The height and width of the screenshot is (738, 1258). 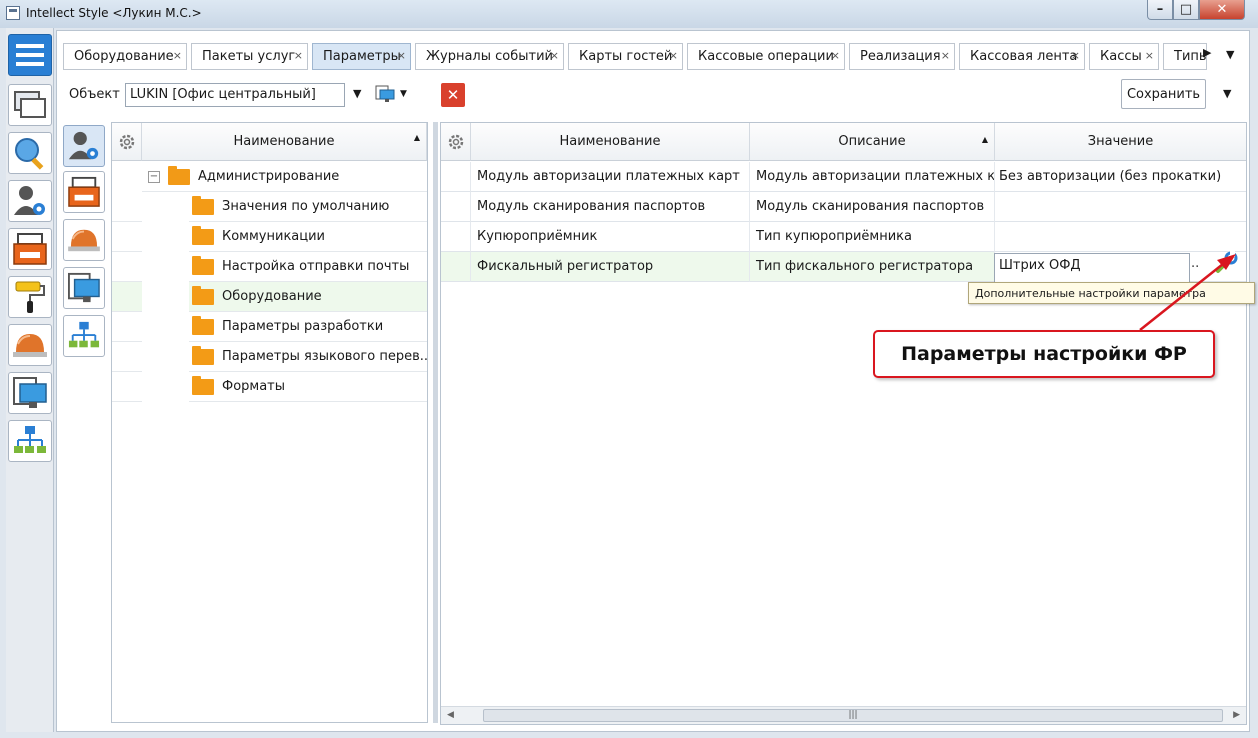 What do you see at coordinates (1222, 10) in the screenshot?
I see `close-window-button: ✕` at bounding box center [1222, 10].